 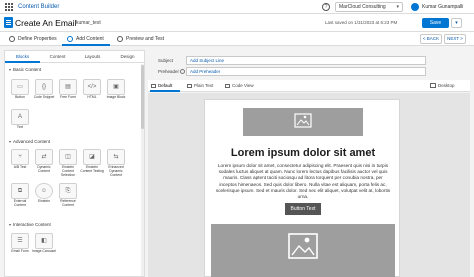 I want to click on block-image: ▣ Image Block, so click(x=116, y=91).